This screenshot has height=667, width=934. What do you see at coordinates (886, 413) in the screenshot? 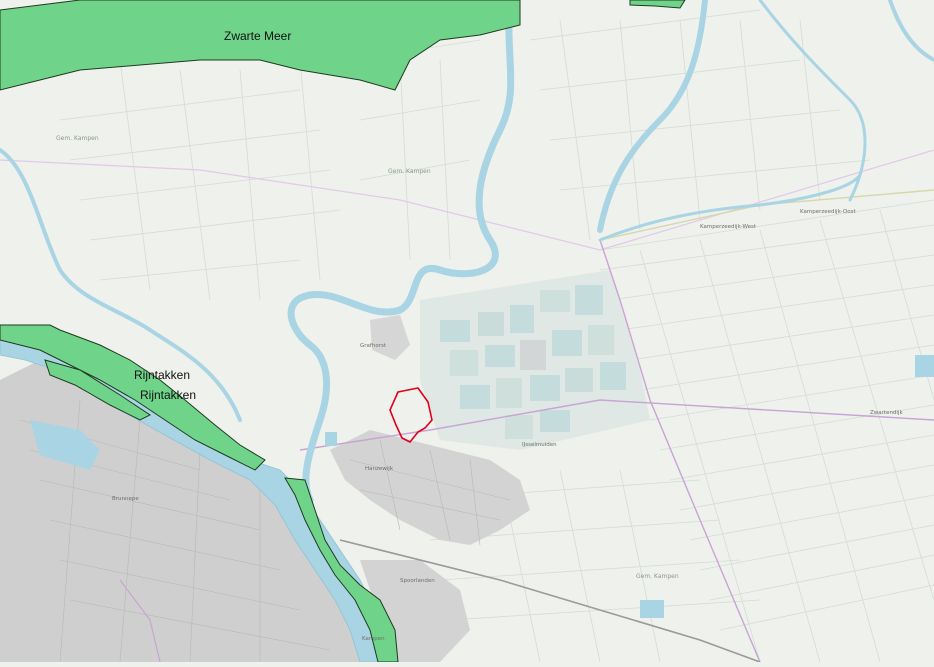
I see `label-zwartendijk: Zwartendijk` at bounding box center [886, 413].